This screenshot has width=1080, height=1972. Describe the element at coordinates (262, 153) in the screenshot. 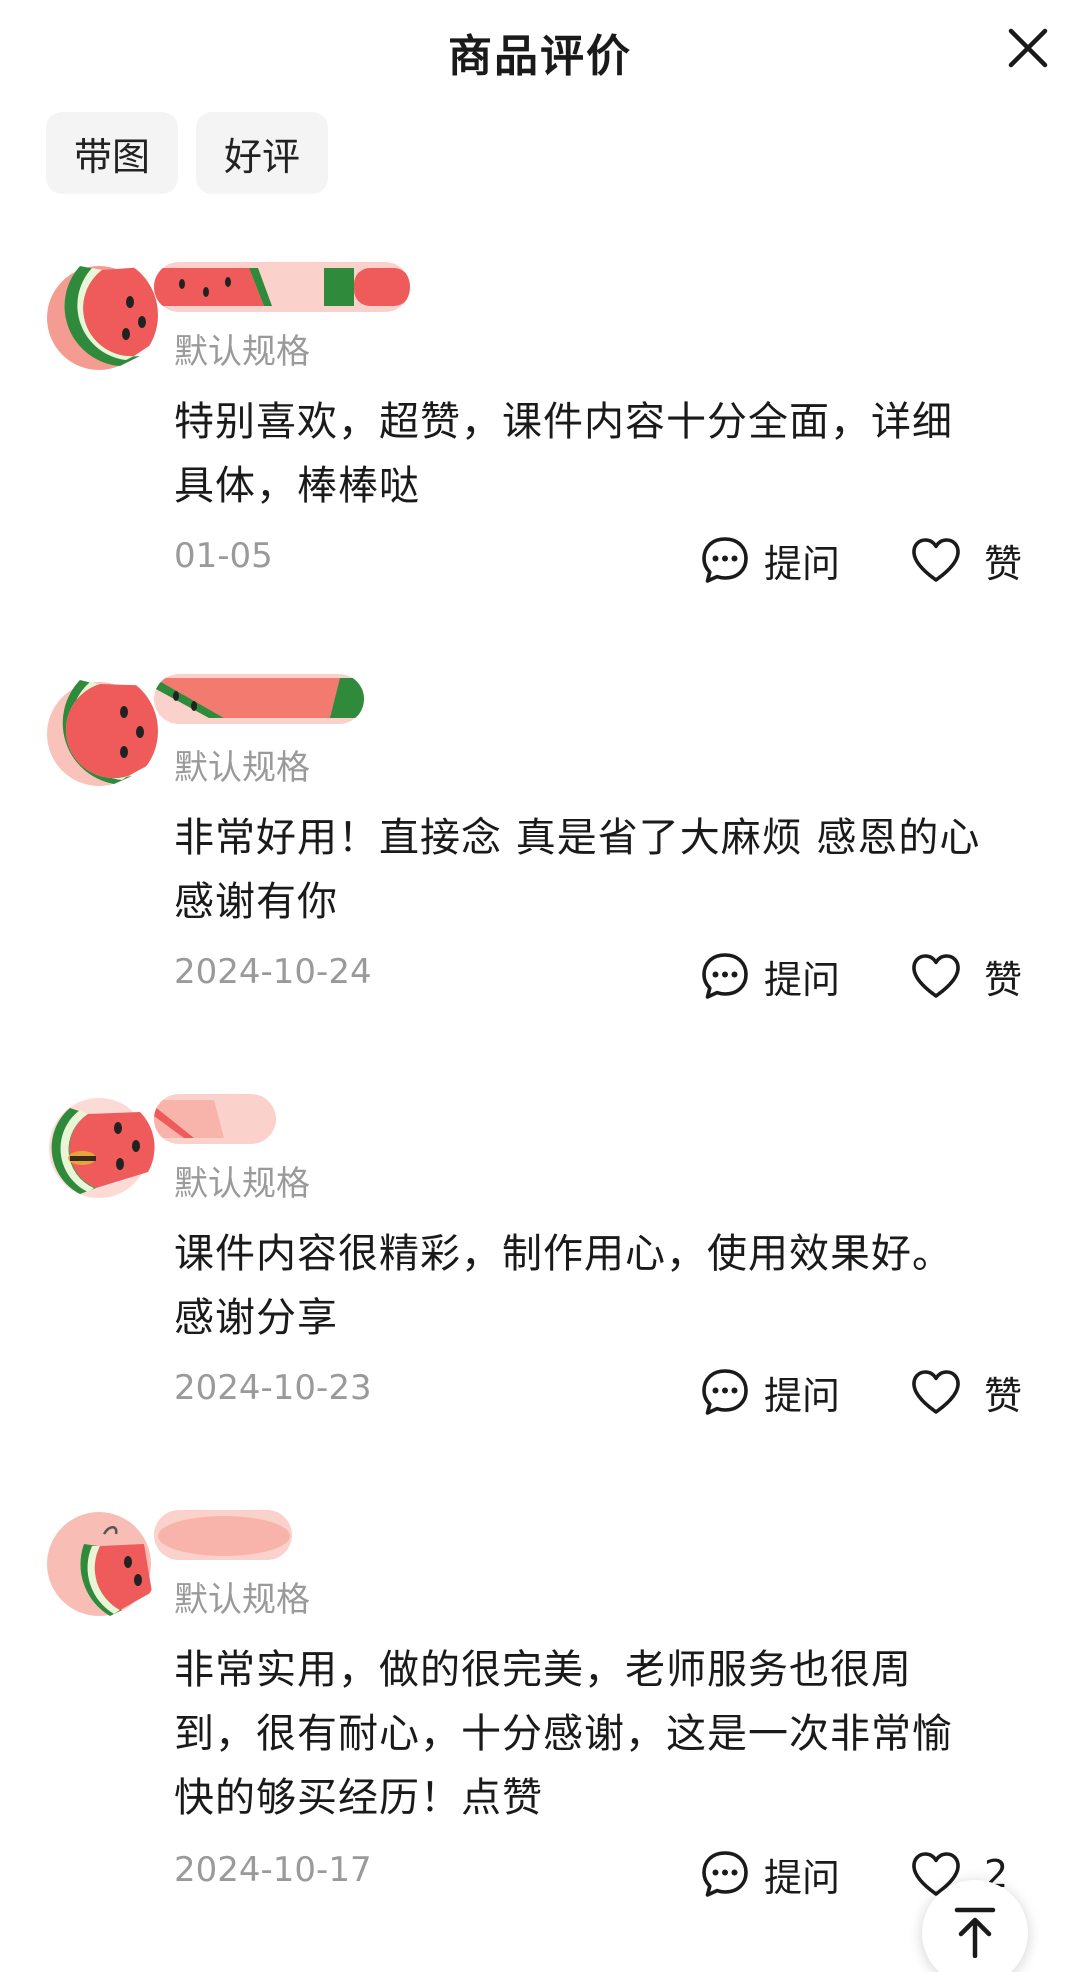

I see `filter-chip-positive: 好评` at that location.